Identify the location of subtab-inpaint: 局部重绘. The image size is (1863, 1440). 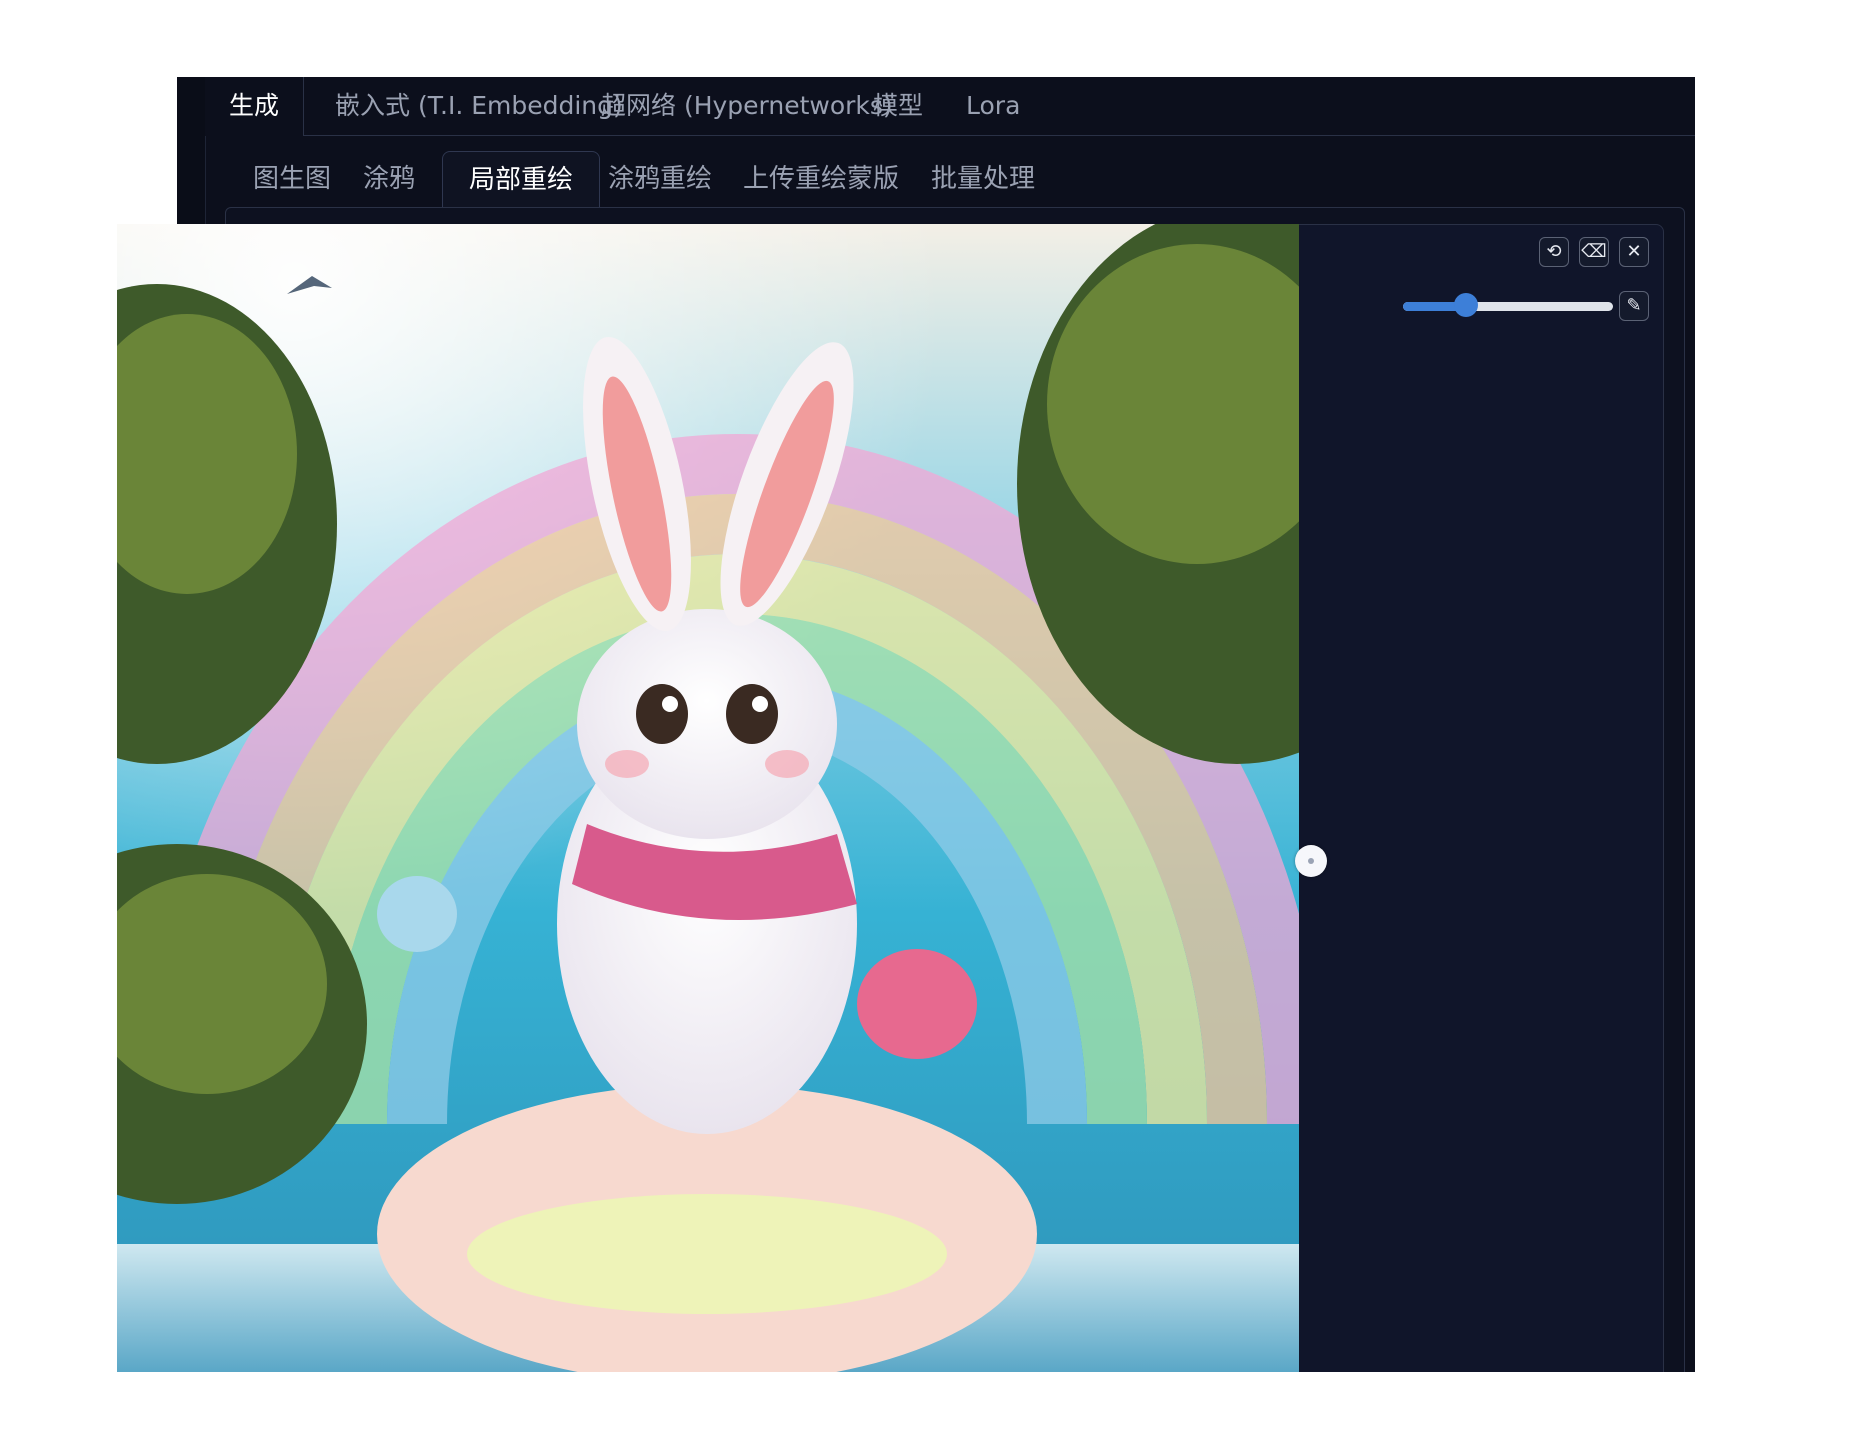
(521, 180).